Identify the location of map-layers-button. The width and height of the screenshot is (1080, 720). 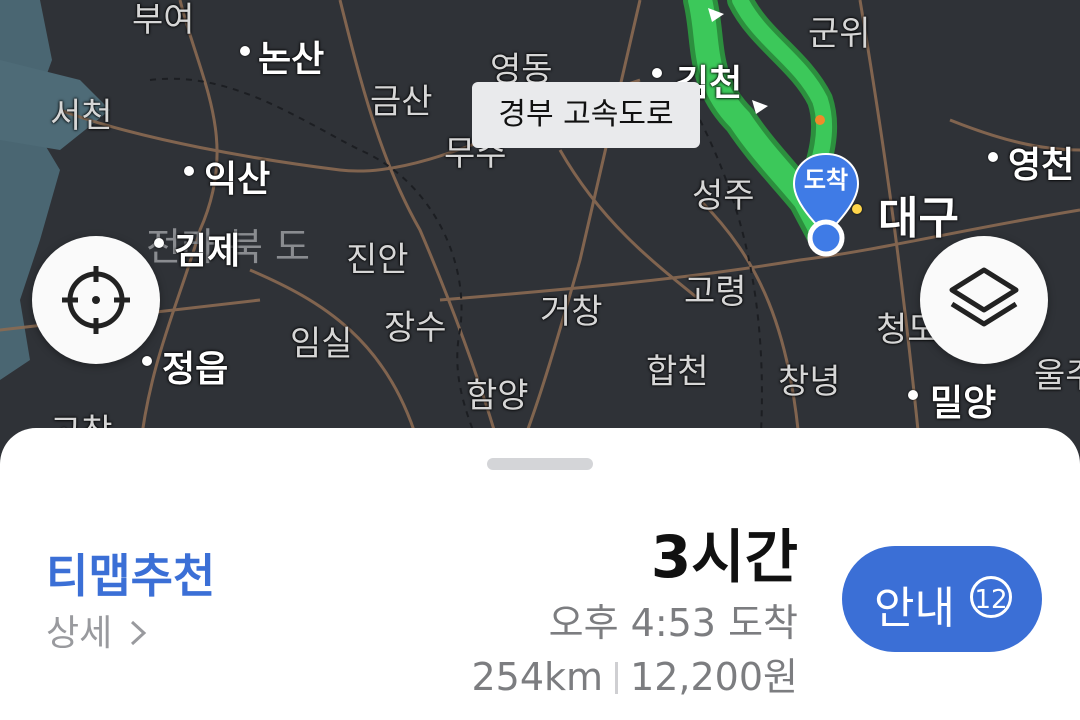
(984, 300).